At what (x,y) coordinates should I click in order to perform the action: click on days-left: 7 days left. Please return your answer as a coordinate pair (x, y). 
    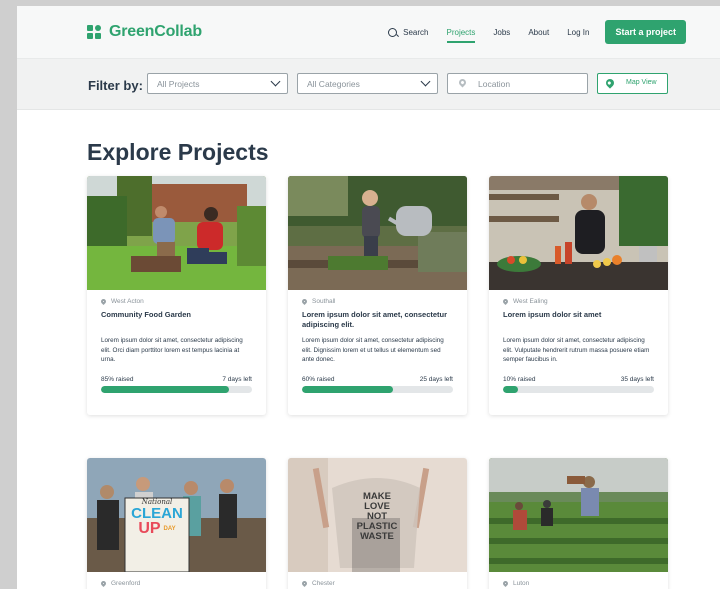
    Looking at the image, I should click on (237, 379).